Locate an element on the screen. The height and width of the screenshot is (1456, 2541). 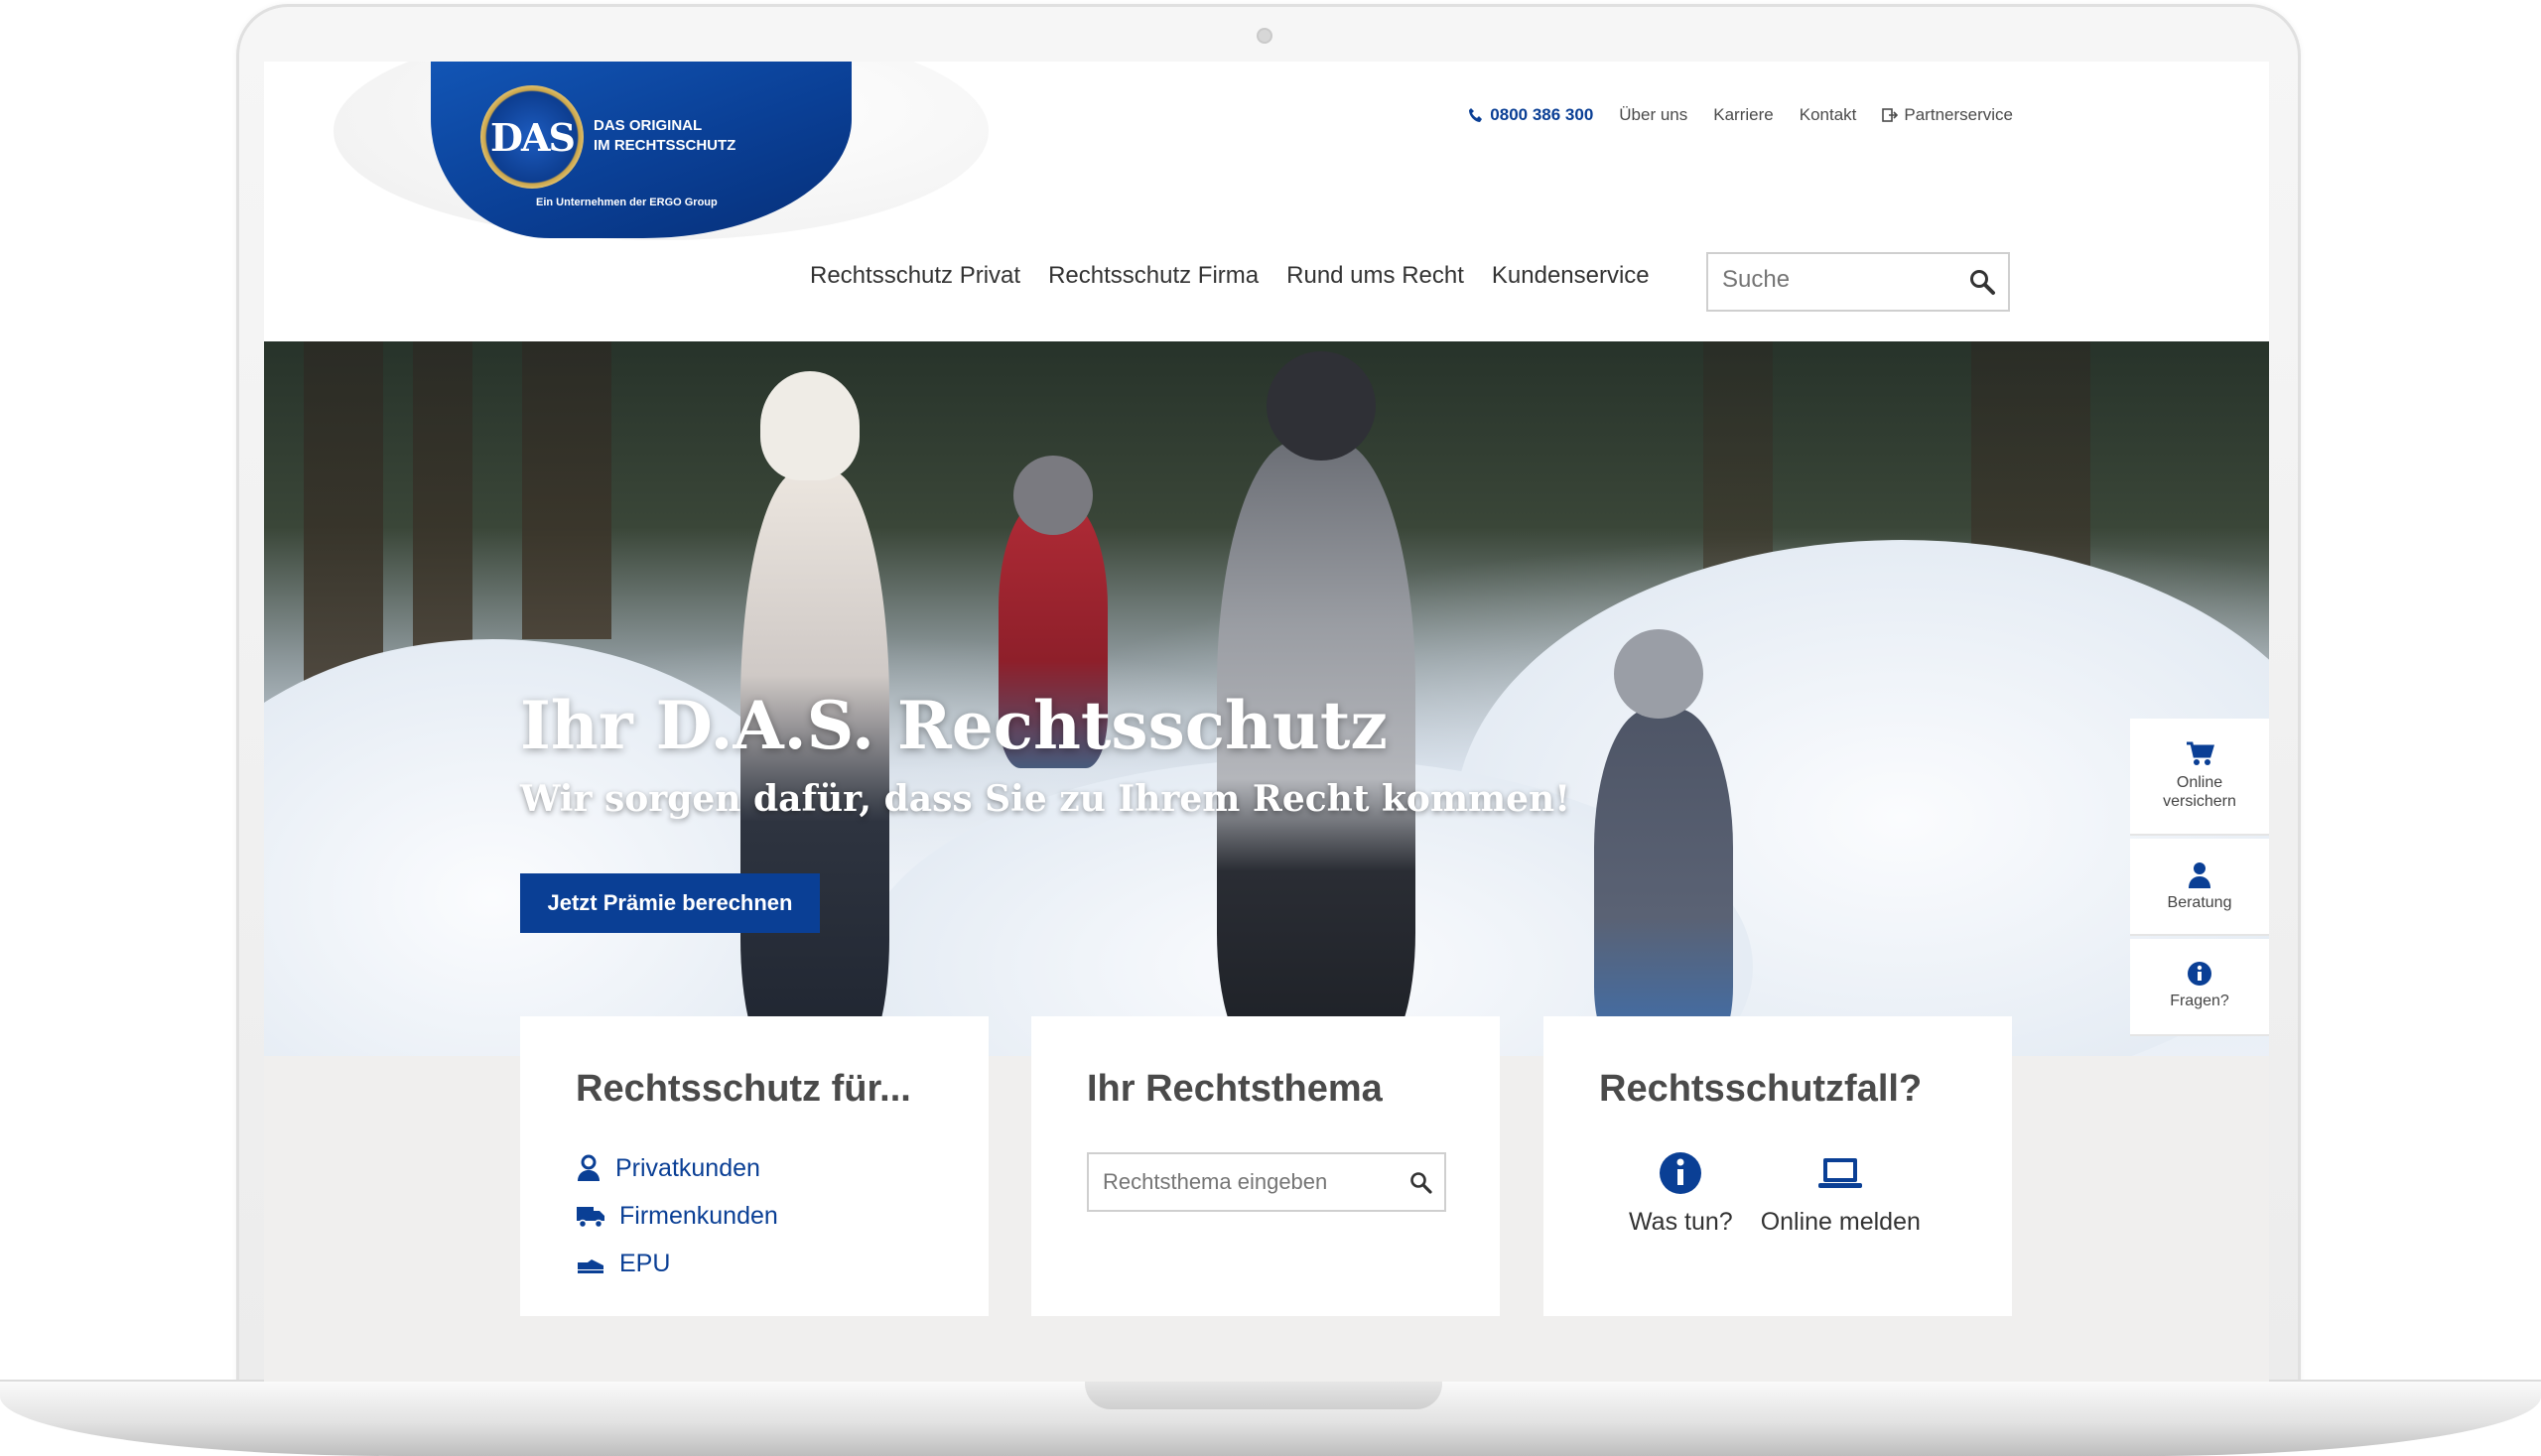
card-rechtsthema: Ihr Rechtsthema is located at coordinates (1265, 1166).